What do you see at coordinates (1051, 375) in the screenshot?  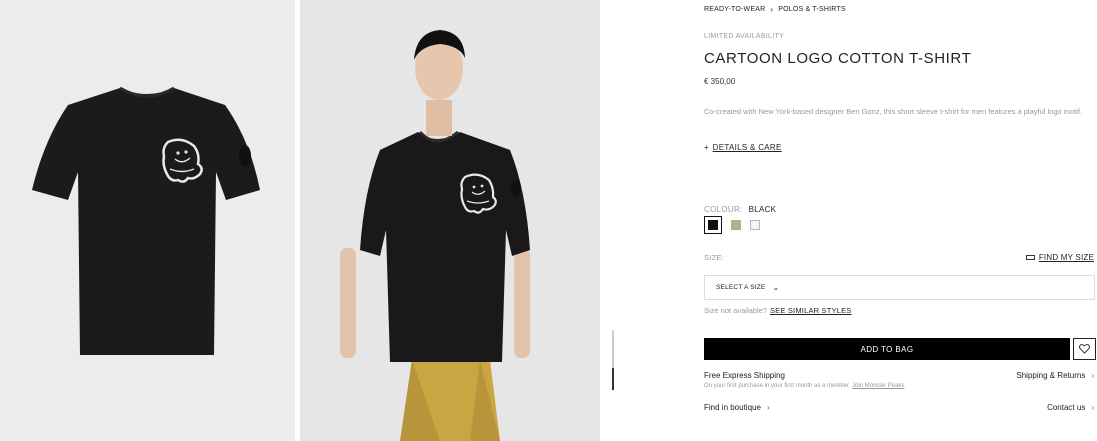 I see `shipping-returns-label: Shipping & Returns` at bounding box center [1051, 375].